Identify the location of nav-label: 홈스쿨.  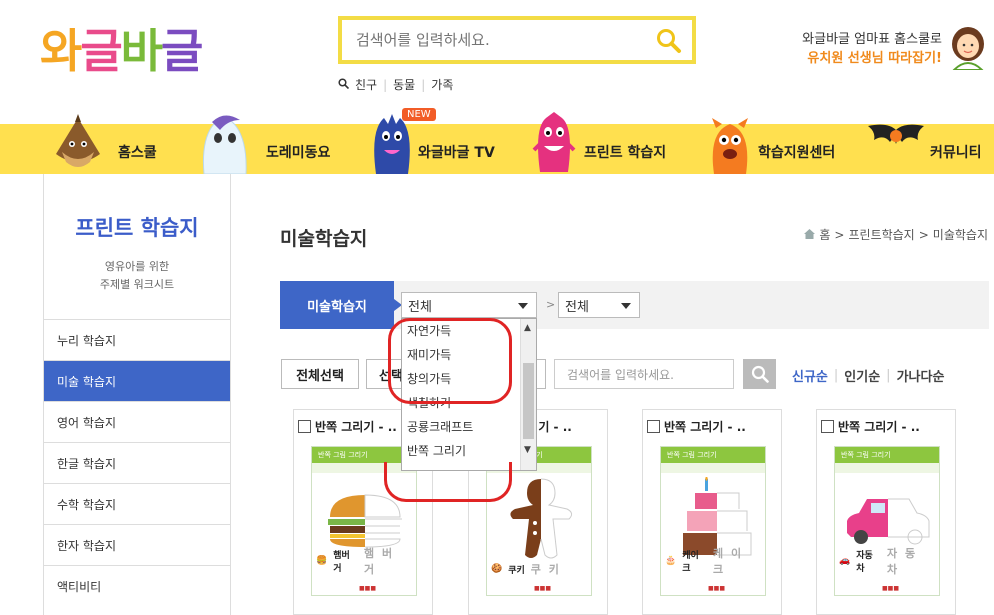
(137, 153).